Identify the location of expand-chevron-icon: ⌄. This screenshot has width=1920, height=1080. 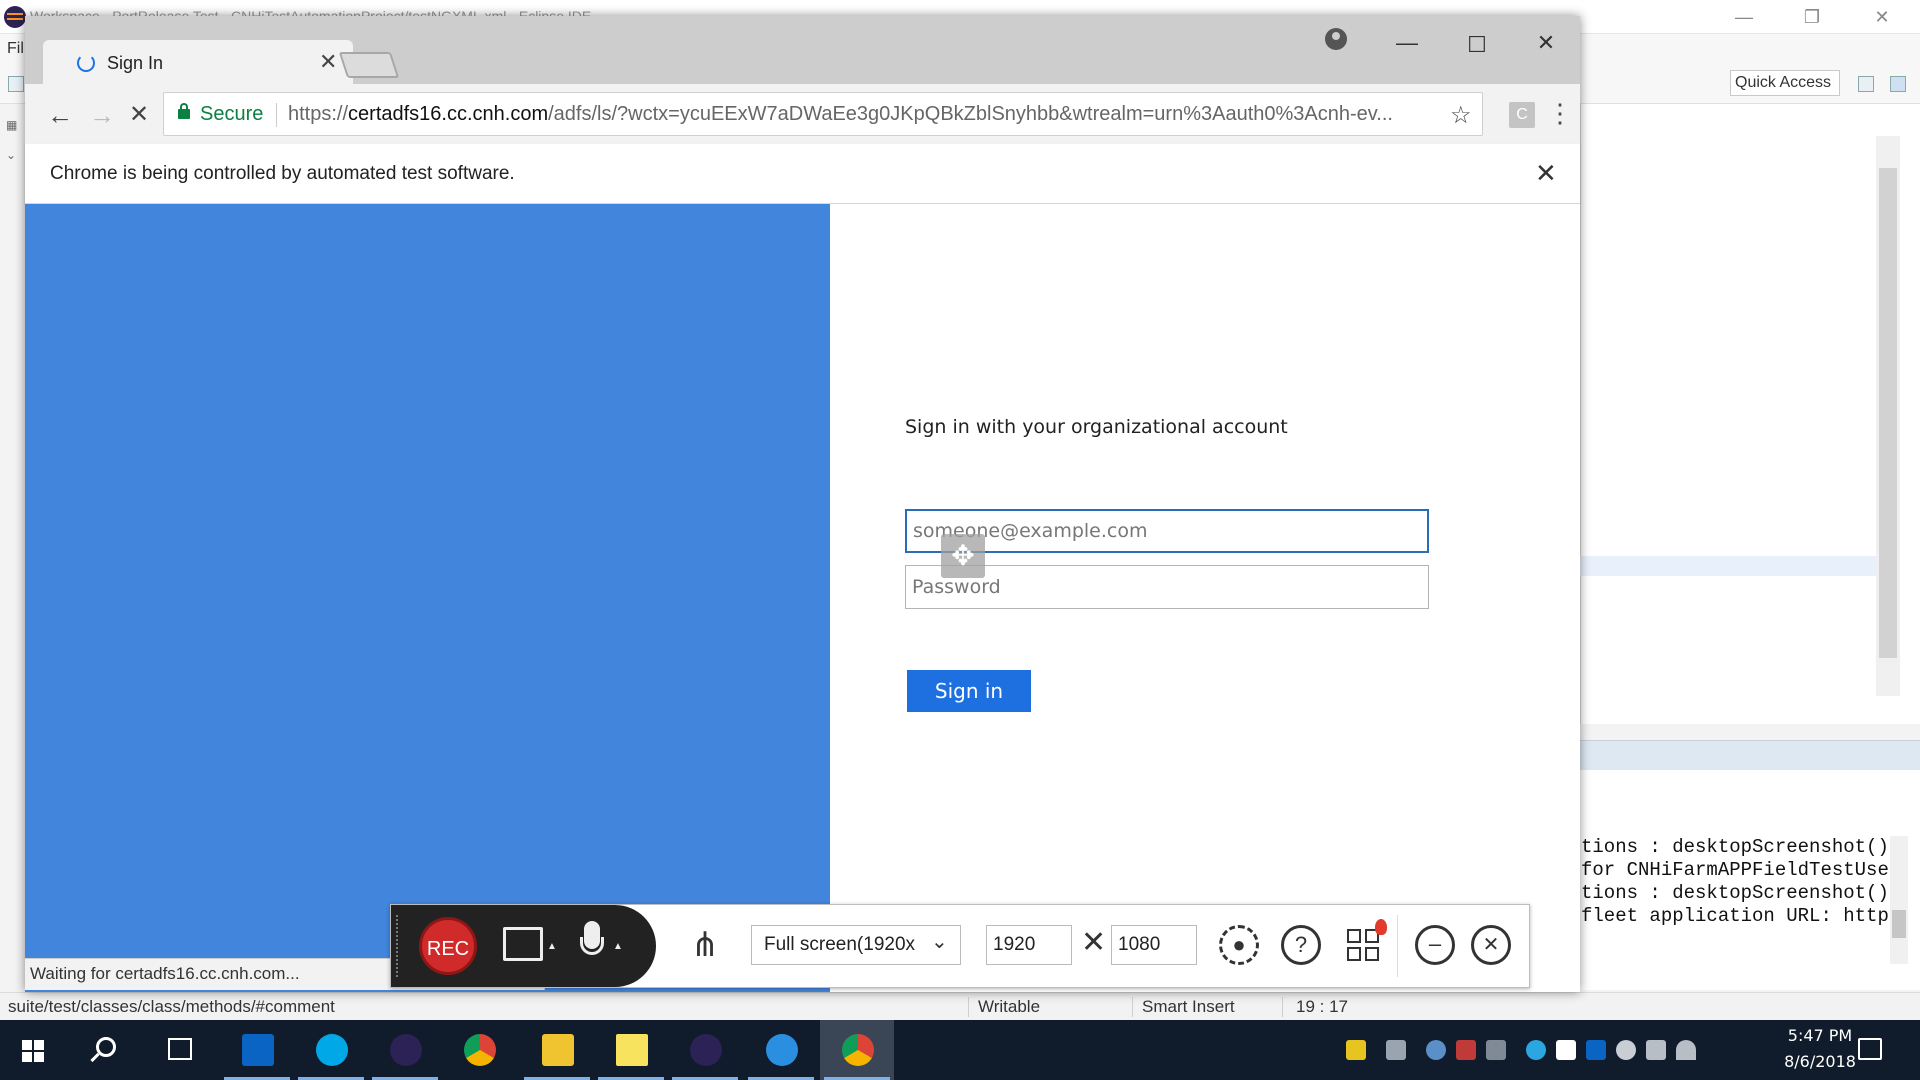
(13, 155).